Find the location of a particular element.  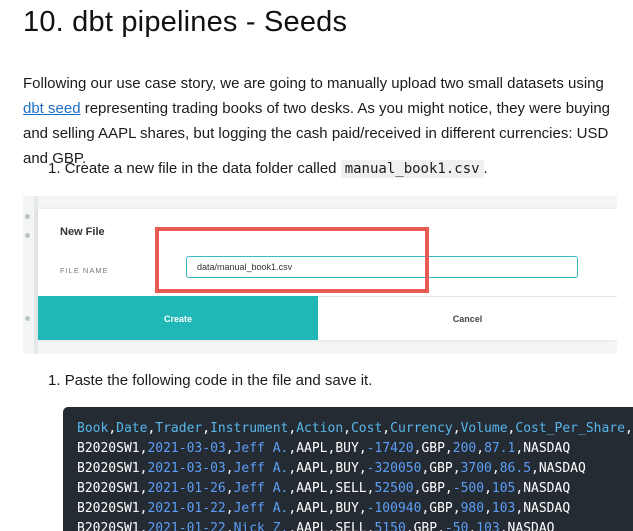

code-token: Date is located at coordinates (132, 428).